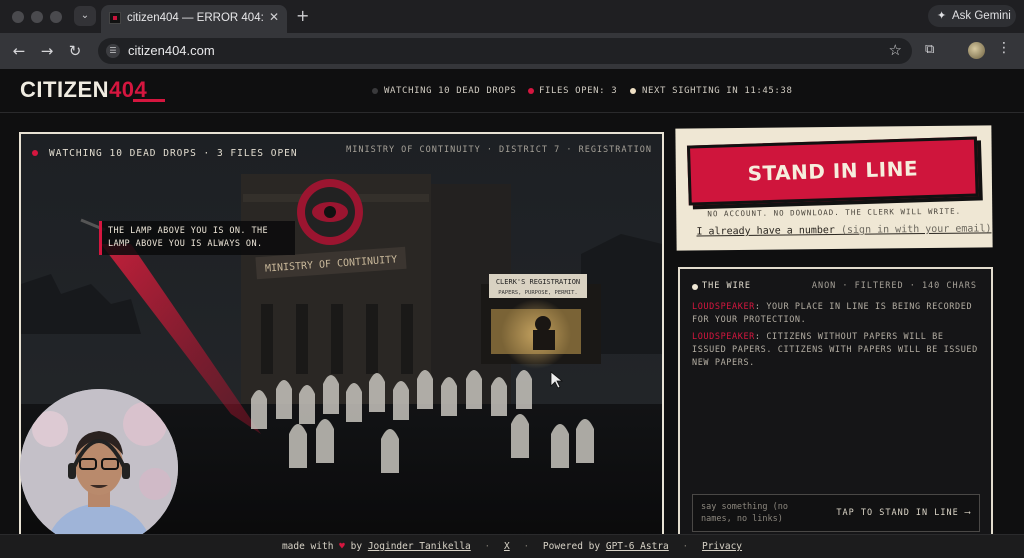 This screenshot has width=1024, height=558. I want to click on tab-title: citizen404 — ERROR 404: CIT, so click(196, 18).